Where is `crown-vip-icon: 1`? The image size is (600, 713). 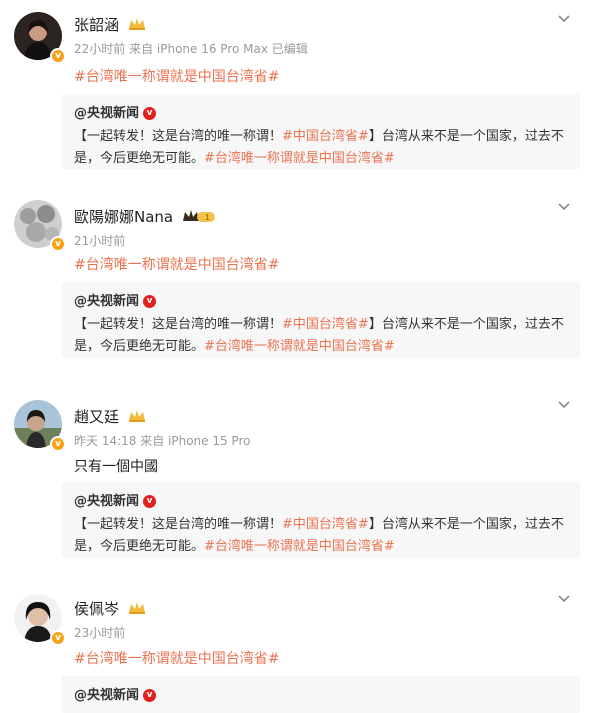
crown-vip-icon: 1 is located at coordinates (199, 218).